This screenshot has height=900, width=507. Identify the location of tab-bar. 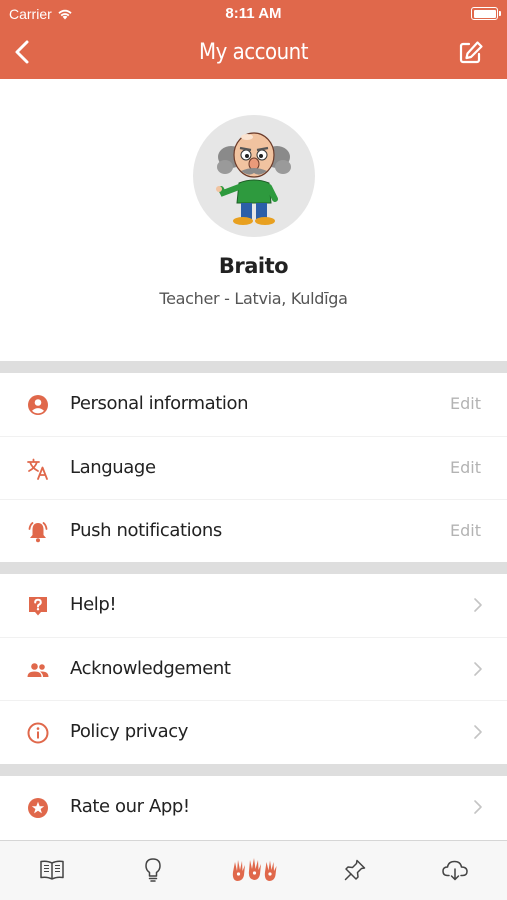
(253, 870).